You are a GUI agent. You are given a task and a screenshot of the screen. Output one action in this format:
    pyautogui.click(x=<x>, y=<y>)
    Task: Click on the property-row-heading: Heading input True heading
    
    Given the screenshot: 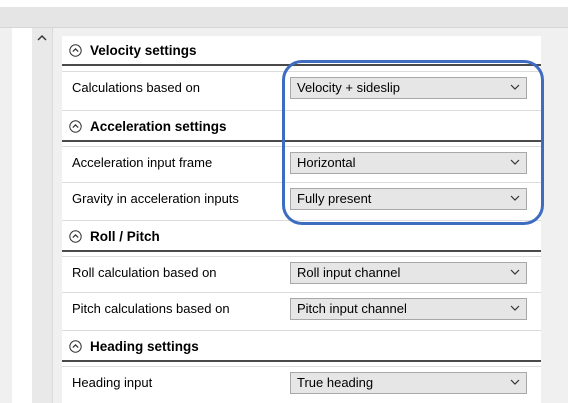 What is the action you would take?
    pyautogui.click(x=301, y=382)
    